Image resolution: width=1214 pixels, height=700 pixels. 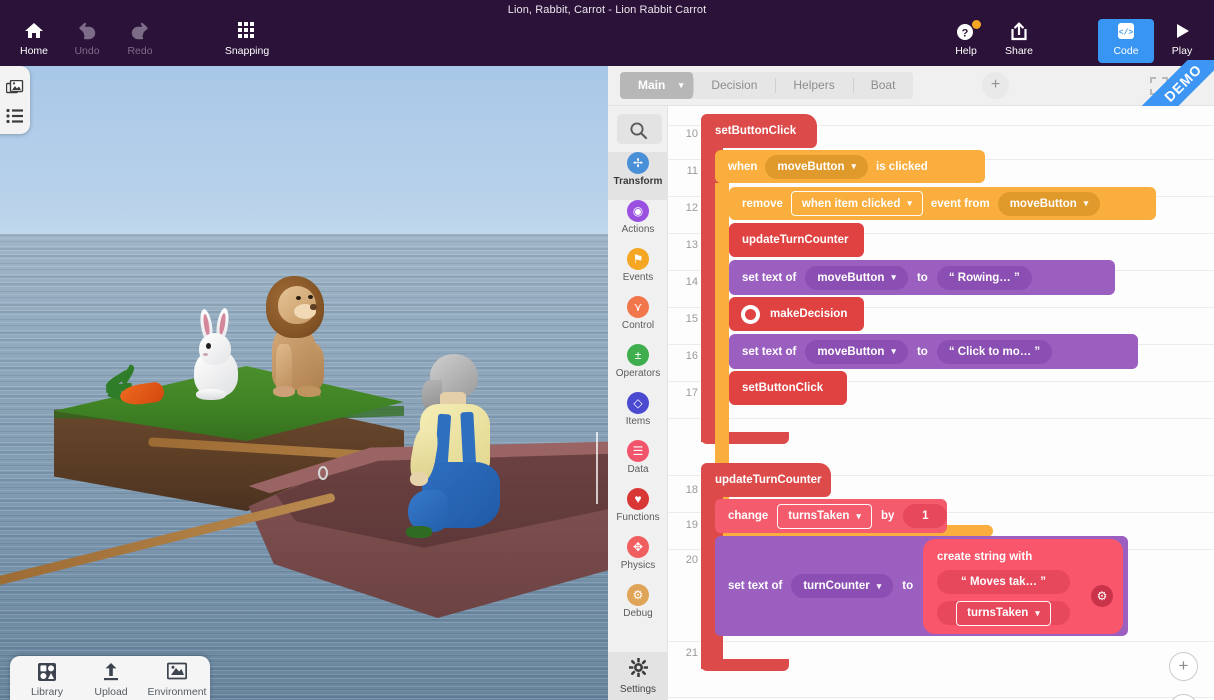 I want to click on play-triangle-icon, so click(x=1182, y=32).